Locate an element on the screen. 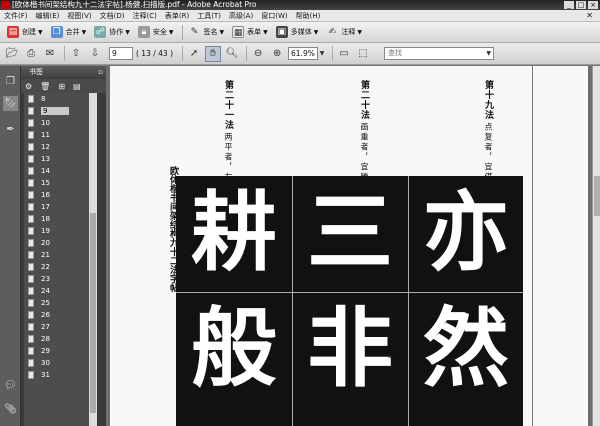  previous-page-icon: ⇧ is located at coordinates (76, 54).